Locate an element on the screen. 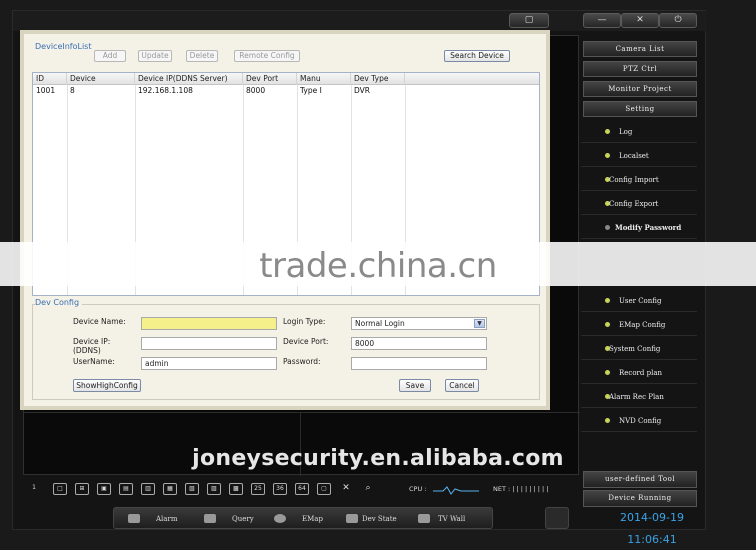 The image size is (756, 551). setting-item-record-plan: Record plan is located at coordinates (639, 373).